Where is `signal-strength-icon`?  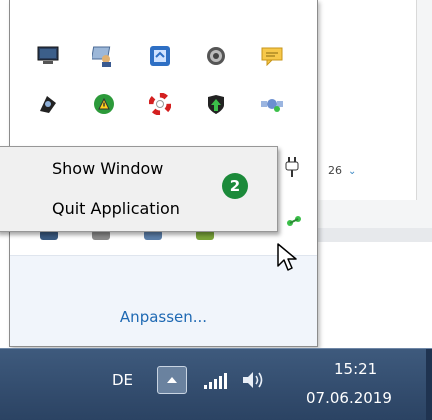
signal-strength-icon is located at coordinates (217, 381).